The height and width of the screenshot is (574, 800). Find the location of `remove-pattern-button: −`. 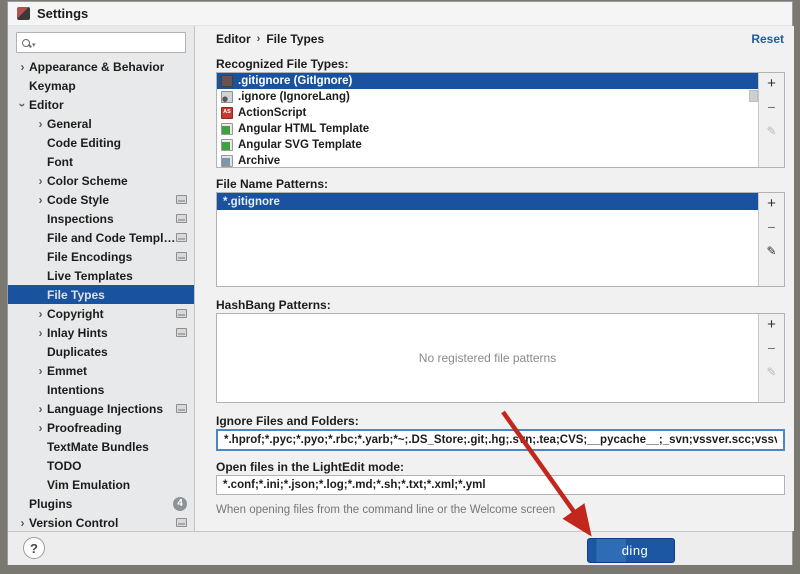

remove-pattern-button: − is located at coordinates (772, 227).